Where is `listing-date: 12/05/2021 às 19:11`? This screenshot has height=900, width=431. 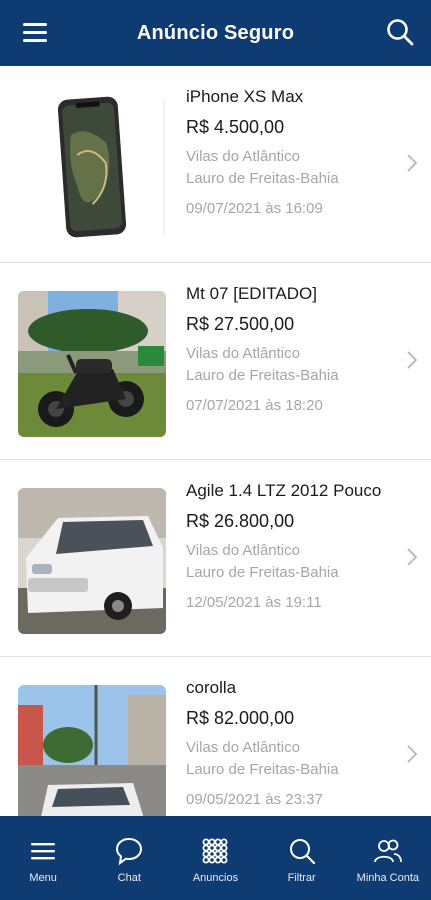 listing-date: 12/05/2021 às 19:11 is located at coordinates (254, 602).